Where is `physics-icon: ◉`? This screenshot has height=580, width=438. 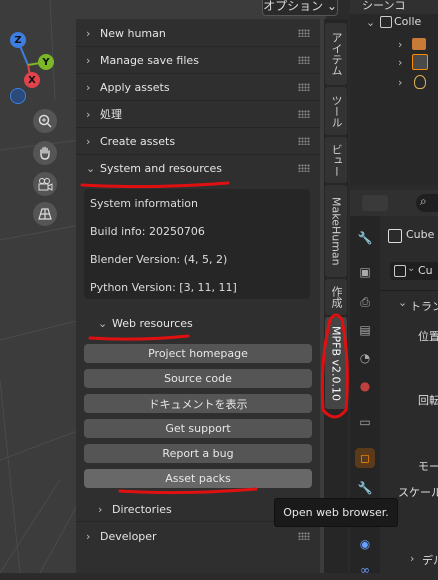
physics-icon: ◉ is located at coordinates (365, 544).